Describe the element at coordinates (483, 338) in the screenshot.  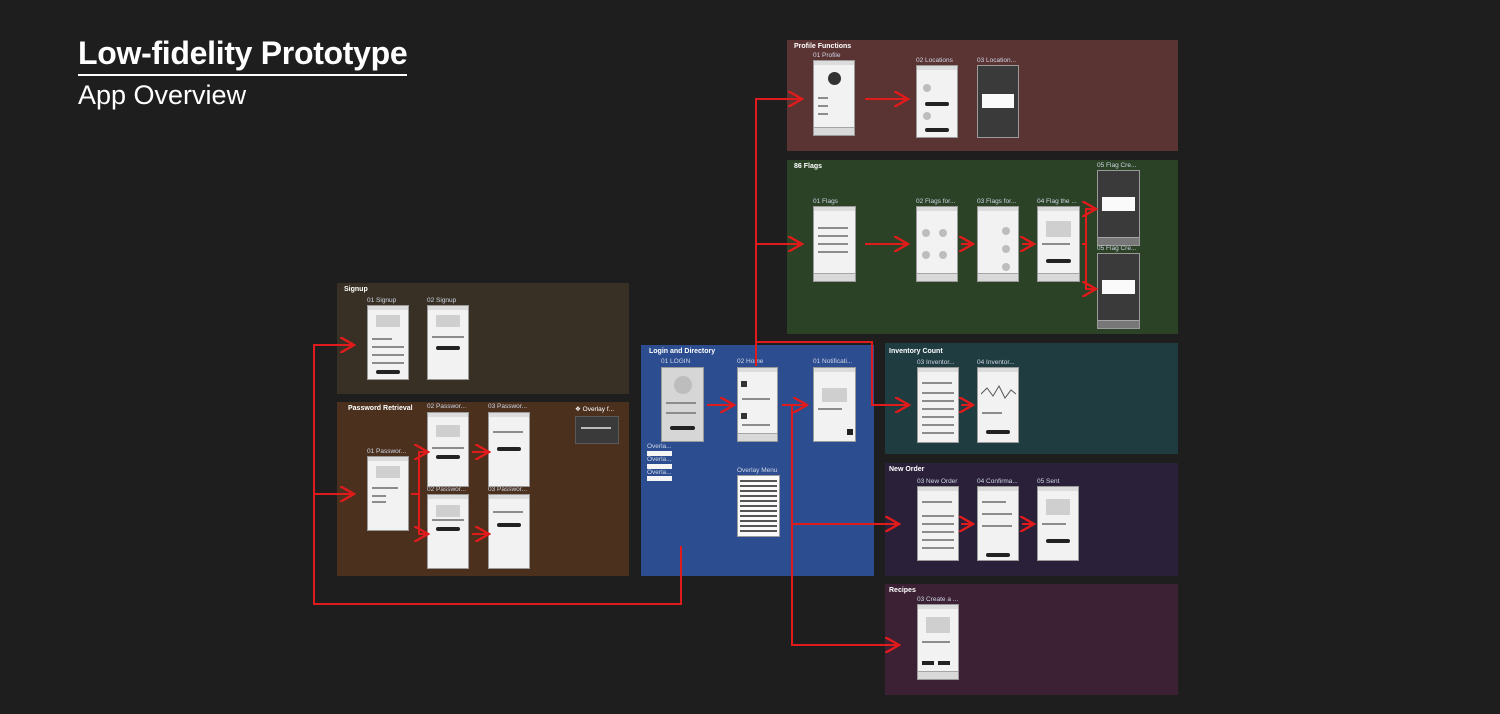
I see `signup-section: Signup 01 Signup 02 Signup` at that location.